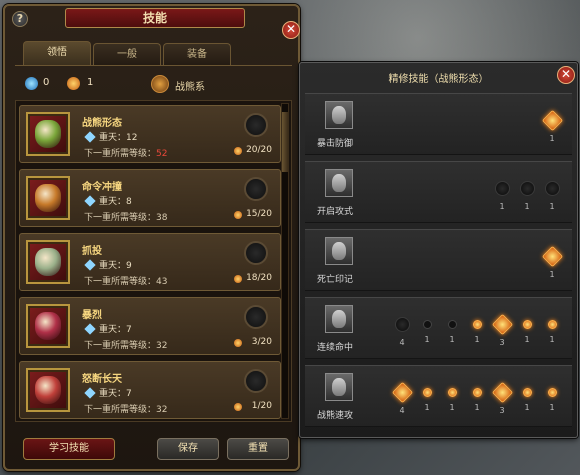  Describe the element at coordinates (118, 138) in the screenshot. I see `skill-tier: 重天：12` at that location.